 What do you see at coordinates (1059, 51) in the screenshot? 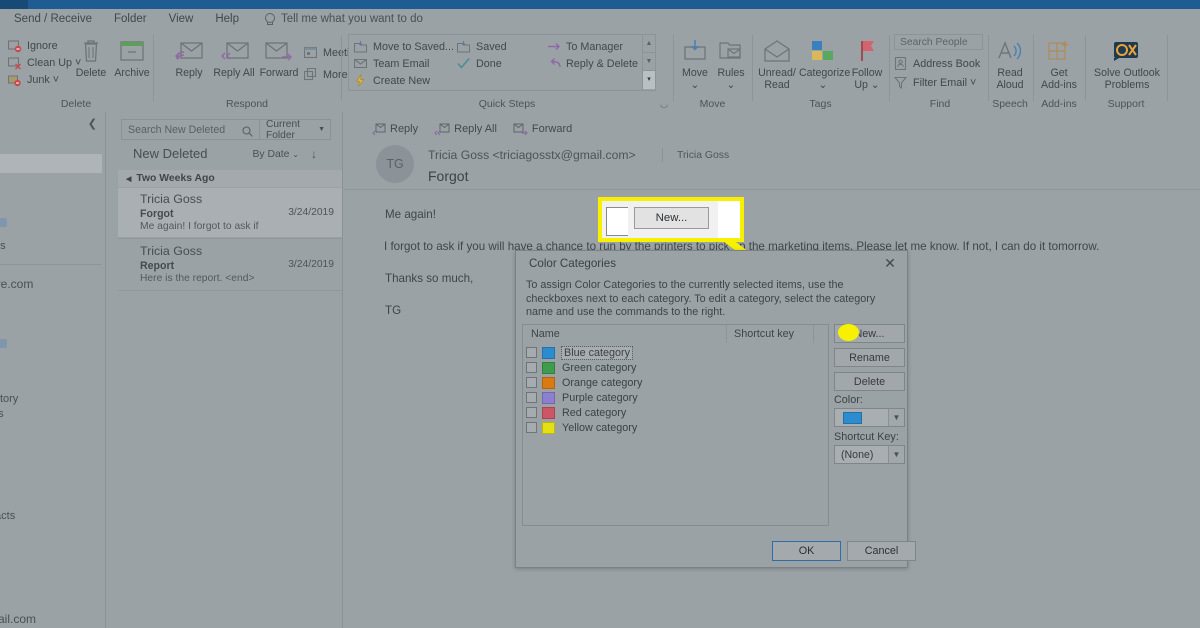
I see `get-addins-icon` at bounding box center [1059, 51].